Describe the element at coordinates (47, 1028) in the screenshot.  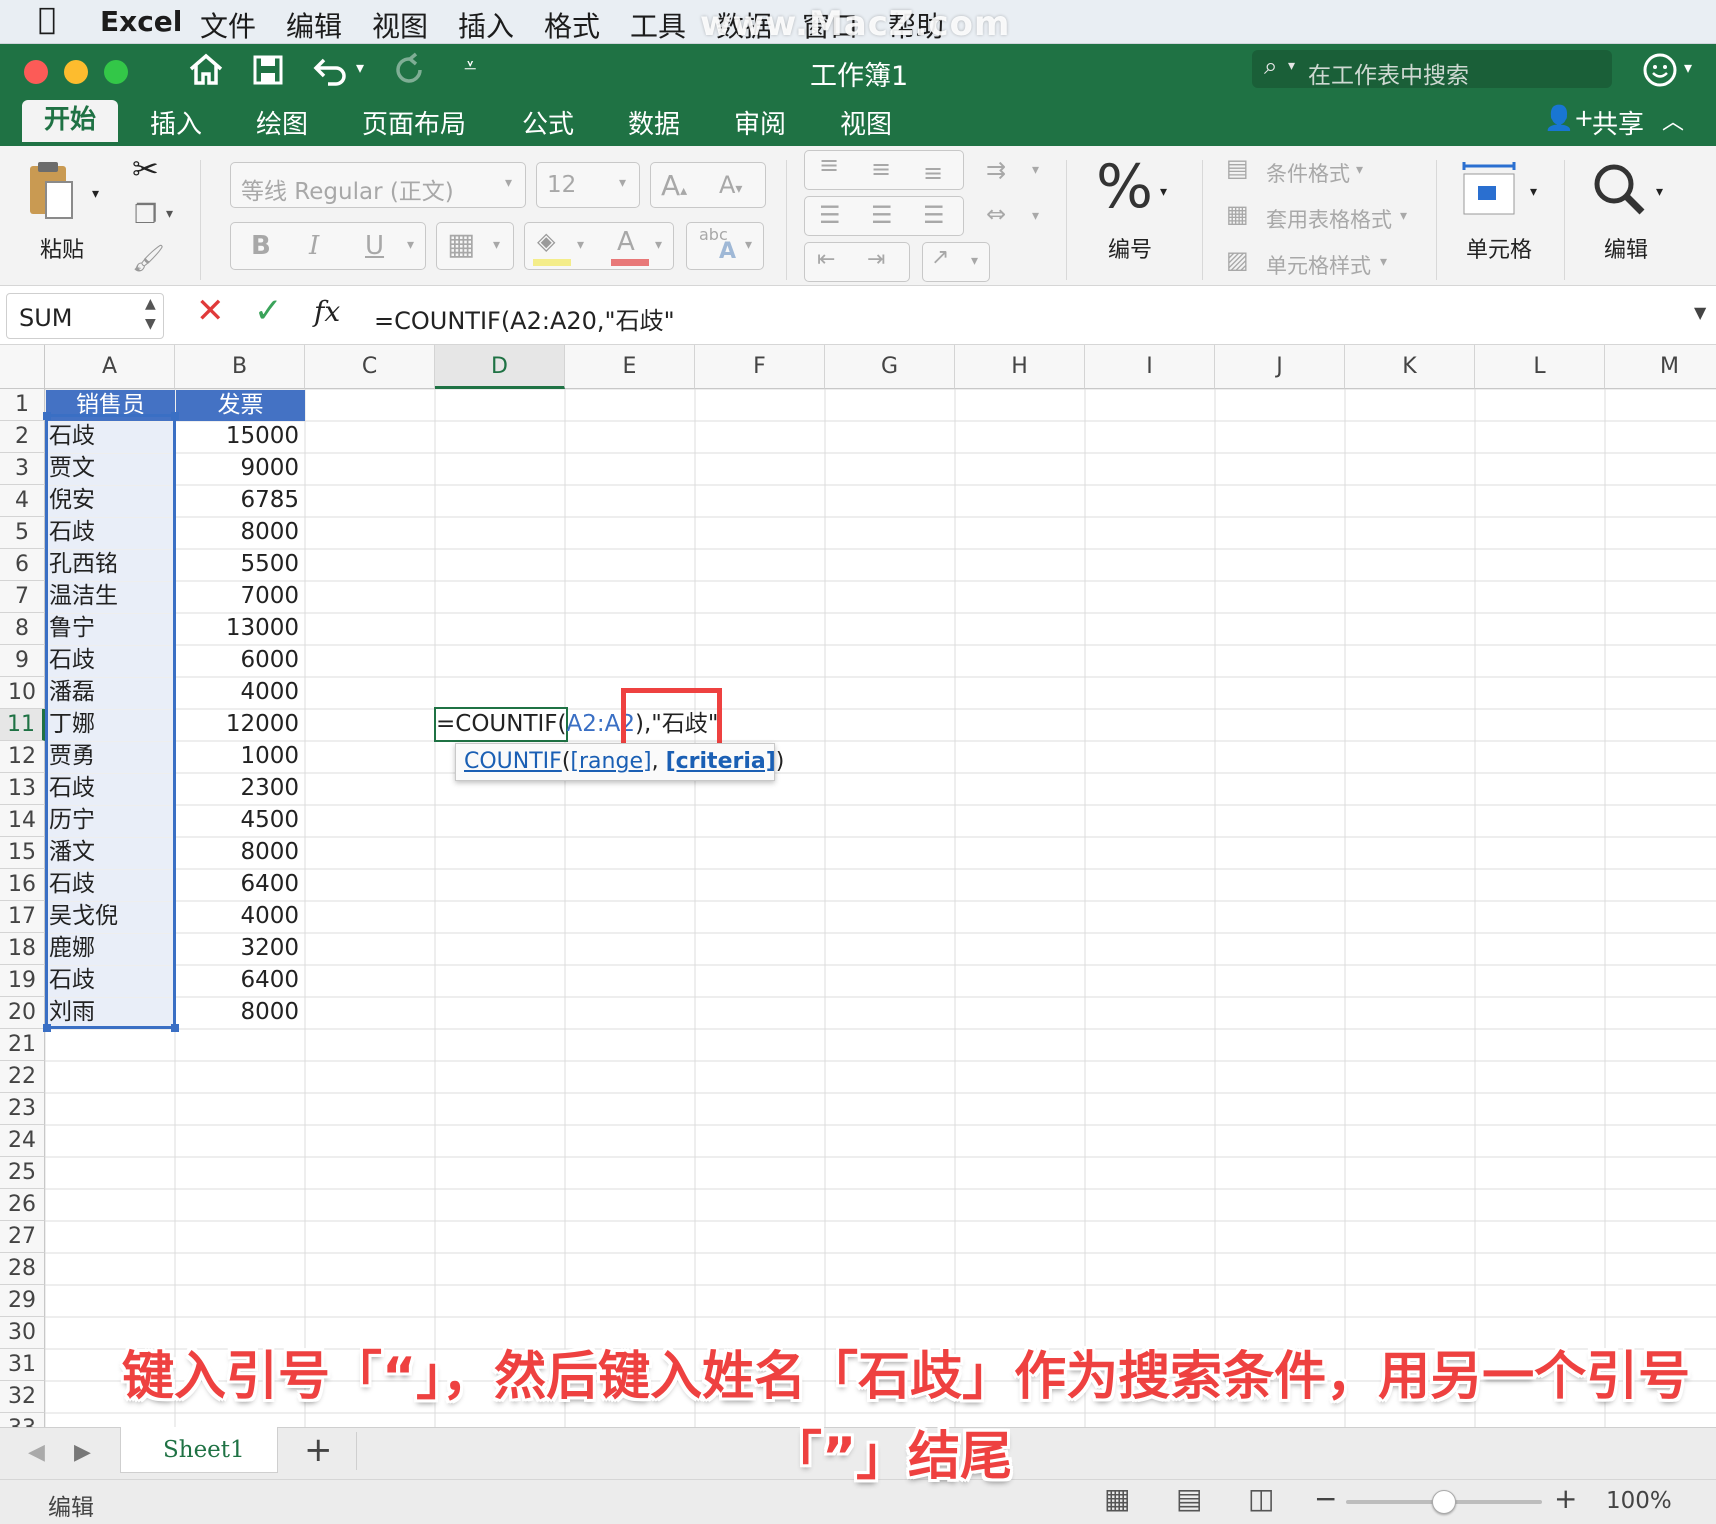
I see `range-handle-bottomleft` at that location.